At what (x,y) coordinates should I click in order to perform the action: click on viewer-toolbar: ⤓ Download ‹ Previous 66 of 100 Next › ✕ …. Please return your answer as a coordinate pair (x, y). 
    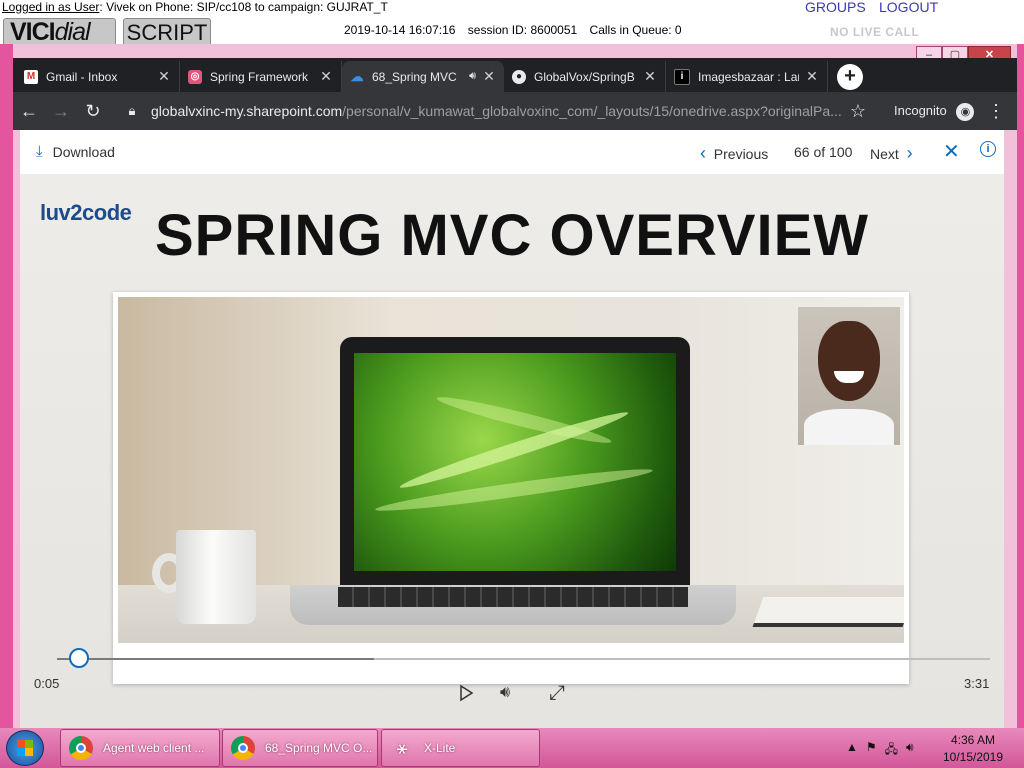
    Looking at the image, I should click on (512, 152).